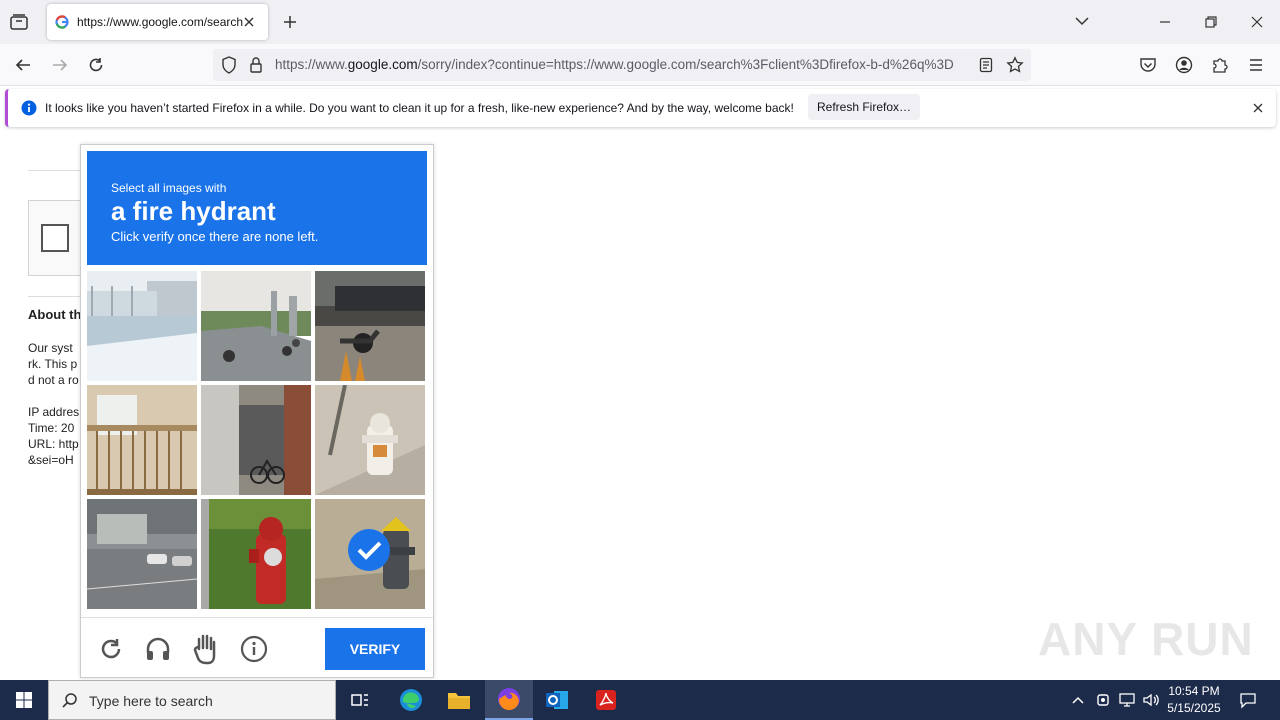 The image size is (1280, 720). Describe the element at coordinates (1127, 700) in the screenshot. I see `network-icon` at that location.